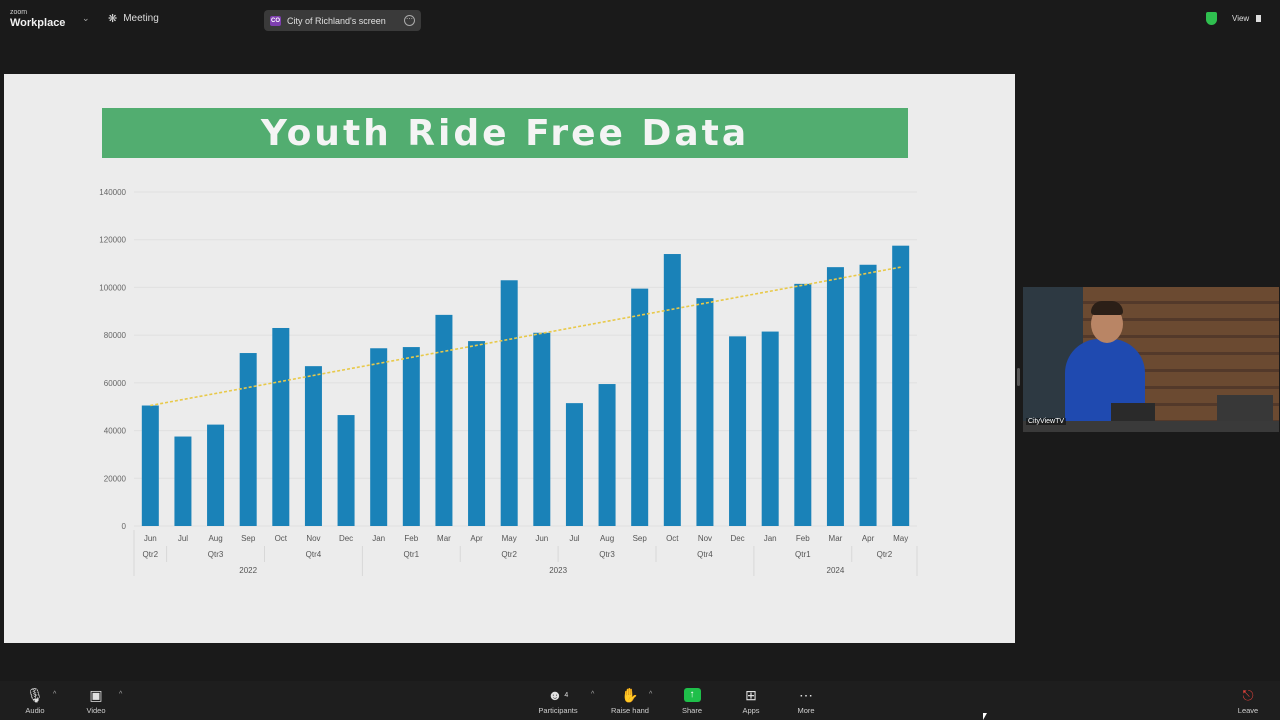 The height and width of the screenshot is (720, 1280). Describe the element at coordinates (1211, 18) in the screenshot. I see `shield-icon` at that location.